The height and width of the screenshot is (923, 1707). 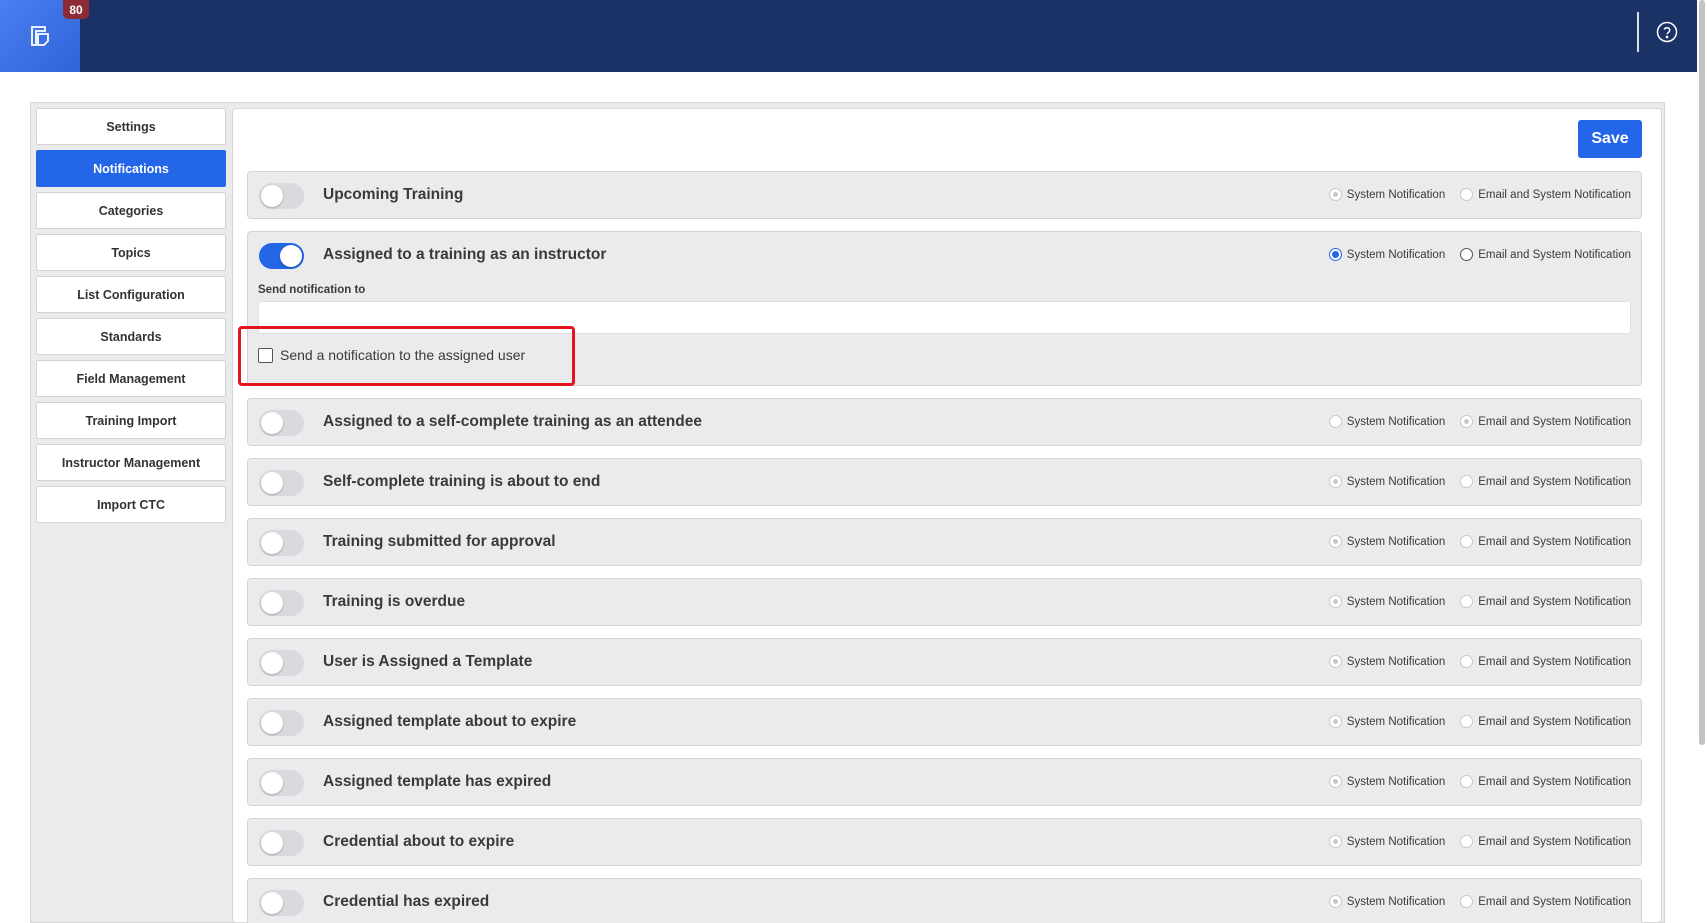 I want to click on notification-count-badge: 80, so click(x=76, y=9).